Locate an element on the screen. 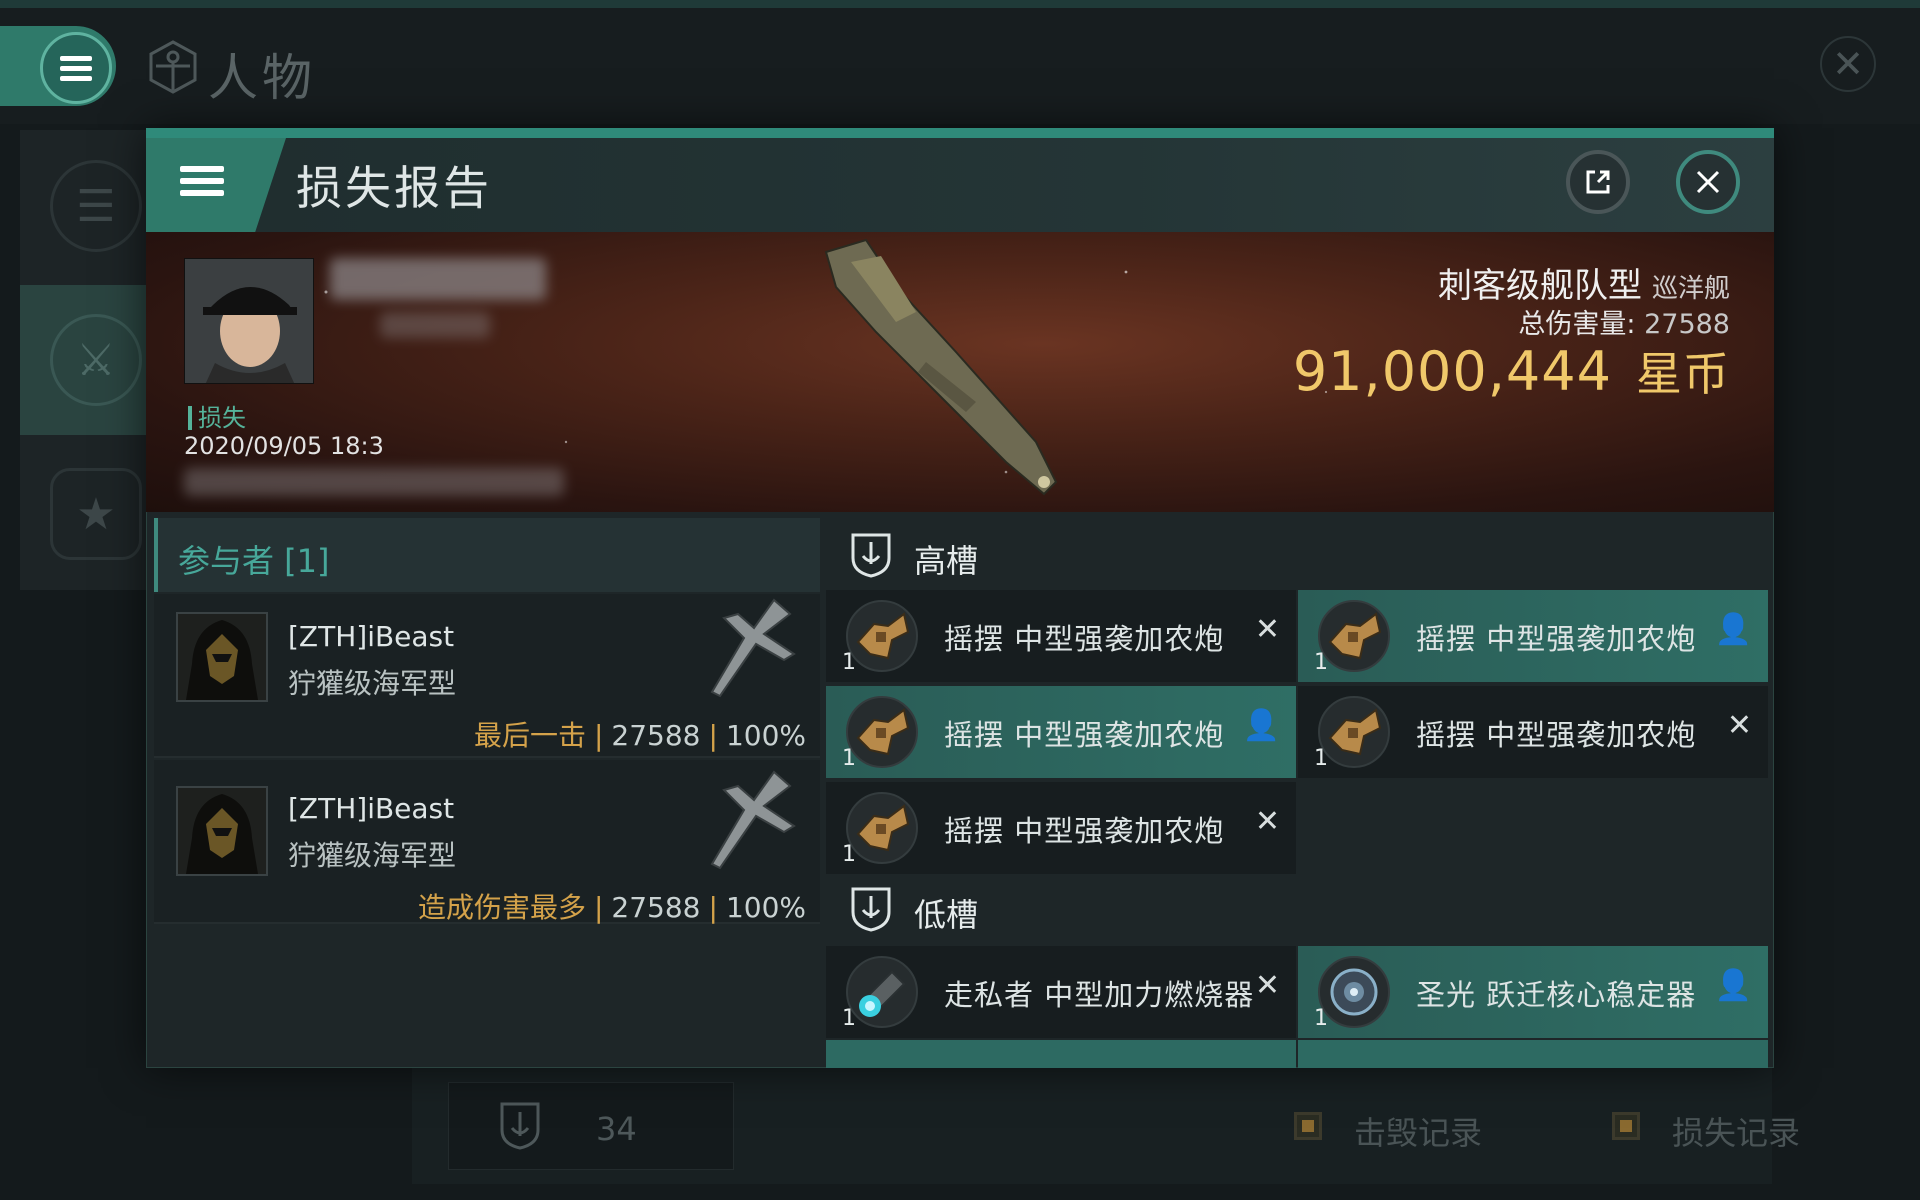 The height and width of the screenshot is (1200, 1920). crossed-swords-icon: ⚔ is located at coordinates (96, 360).